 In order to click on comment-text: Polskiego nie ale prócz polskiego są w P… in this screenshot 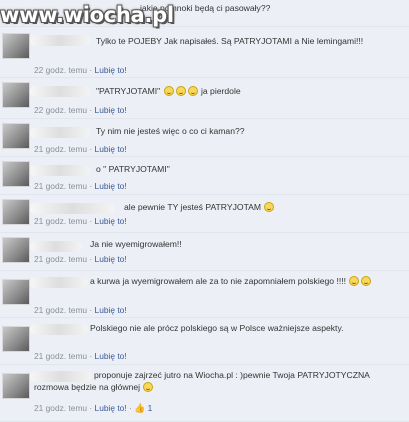, I will do `click(217, 328)`.